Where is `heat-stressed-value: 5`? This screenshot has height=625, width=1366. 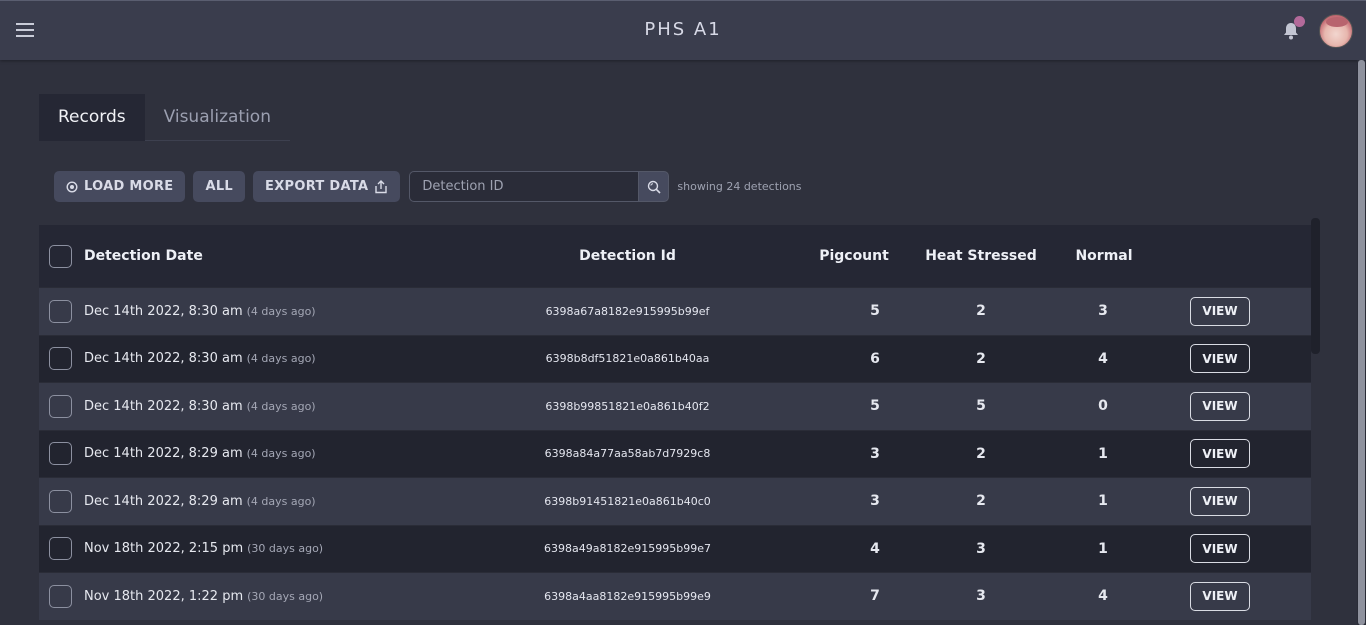 heat-stressed-value: 5 is located at coordinates (981, 406).